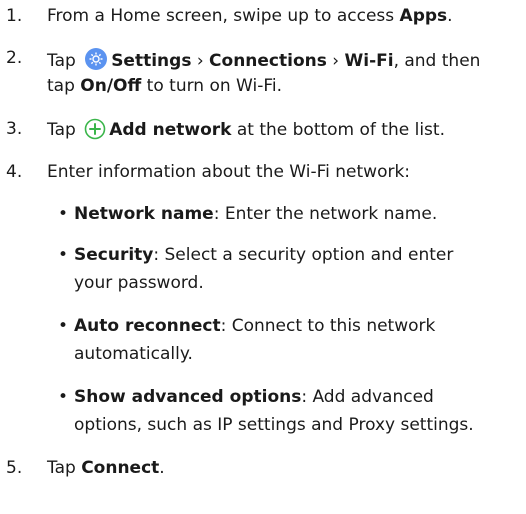 This screenshot has width=526, height=514. What do you see at coordinates (212, 86) in the screenshot?
I see `text: to turn on Wi-Fi.` at bounding box center [212, 86].